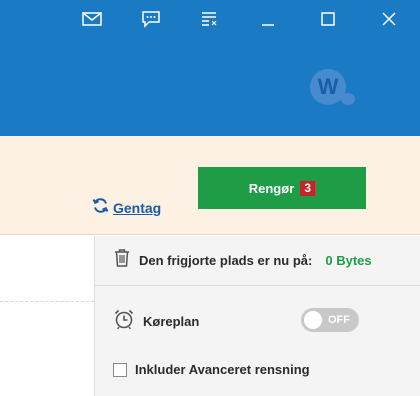  What do you see at coordinates (47, 316) in the screenshot?
I see `left-pane` at bounding box center [47, 316].